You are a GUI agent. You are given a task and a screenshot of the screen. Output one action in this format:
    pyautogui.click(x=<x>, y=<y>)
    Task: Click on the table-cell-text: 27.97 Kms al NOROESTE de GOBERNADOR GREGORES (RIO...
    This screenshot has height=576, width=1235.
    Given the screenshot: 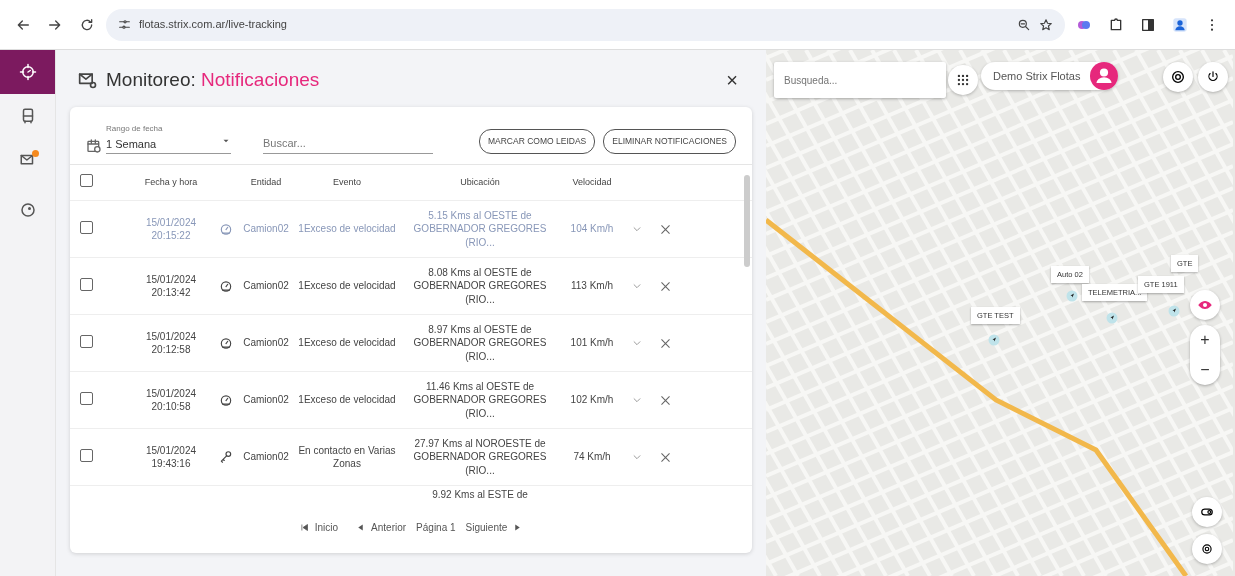 What is the action you would take?
    pyautogui.click(x=480, y=457)
    